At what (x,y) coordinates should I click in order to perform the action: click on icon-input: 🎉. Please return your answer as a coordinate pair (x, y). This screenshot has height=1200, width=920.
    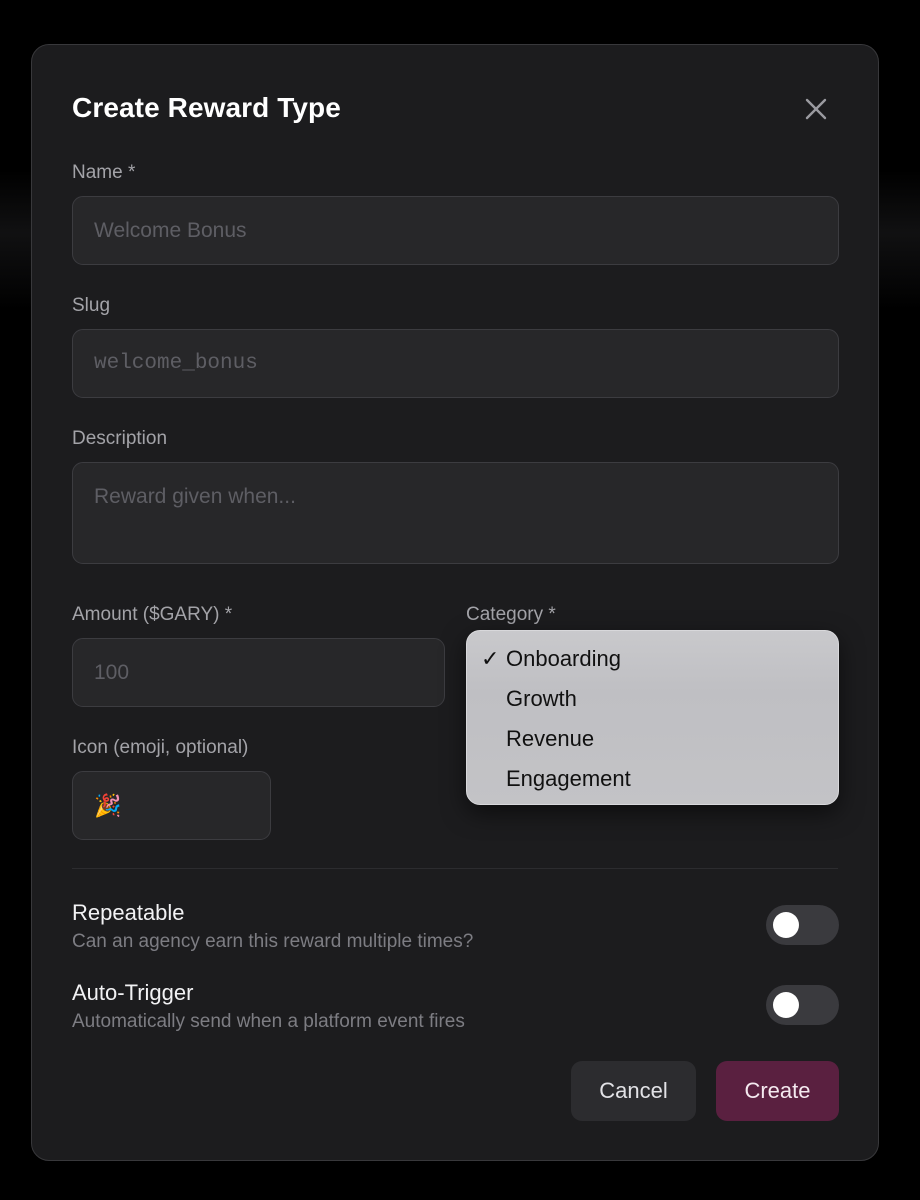
    Looking at the image, I should click on (171, 805).